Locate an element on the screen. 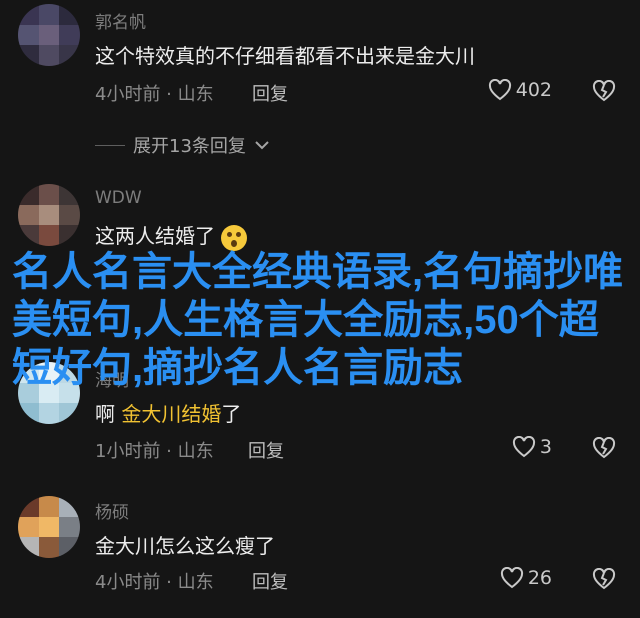 This screenshot has width=640, height=618. like-count: 3 is located at coordinates (545, 447).